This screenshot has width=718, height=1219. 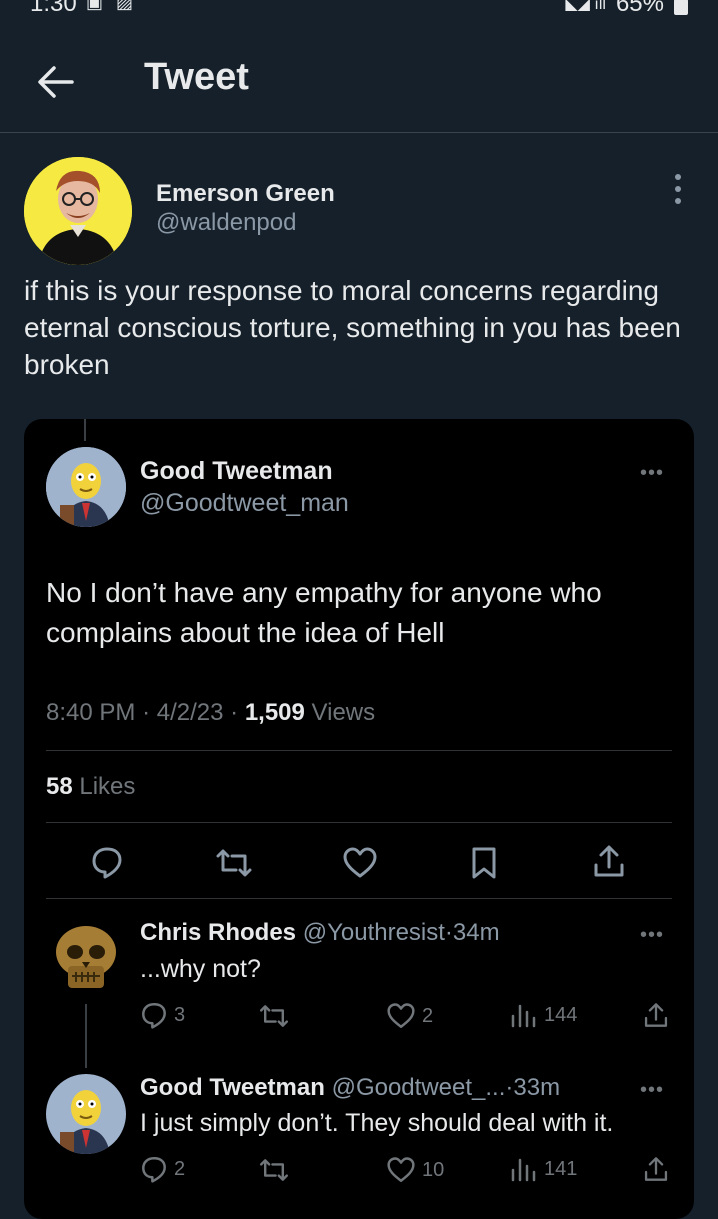 I want to click on status-right: ◣◢ ıll 65%, so click(x=626, y=9).